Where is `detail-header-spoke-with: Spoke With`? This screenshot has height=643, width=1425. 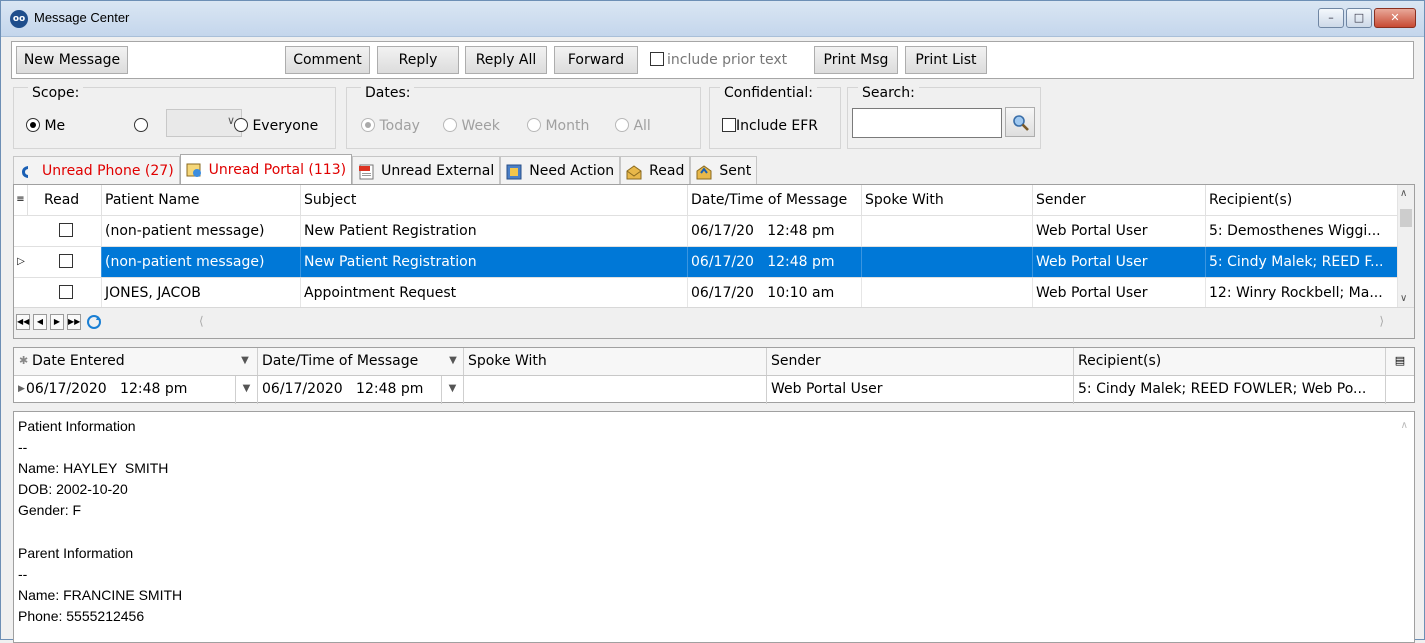
detail-header-spoke-with: Spoke With is located at coordinates (615, 361).